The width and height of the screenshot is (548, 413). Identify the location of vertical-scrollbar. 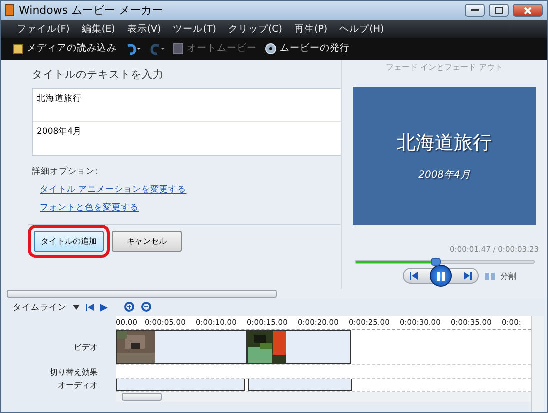
(537, 364).